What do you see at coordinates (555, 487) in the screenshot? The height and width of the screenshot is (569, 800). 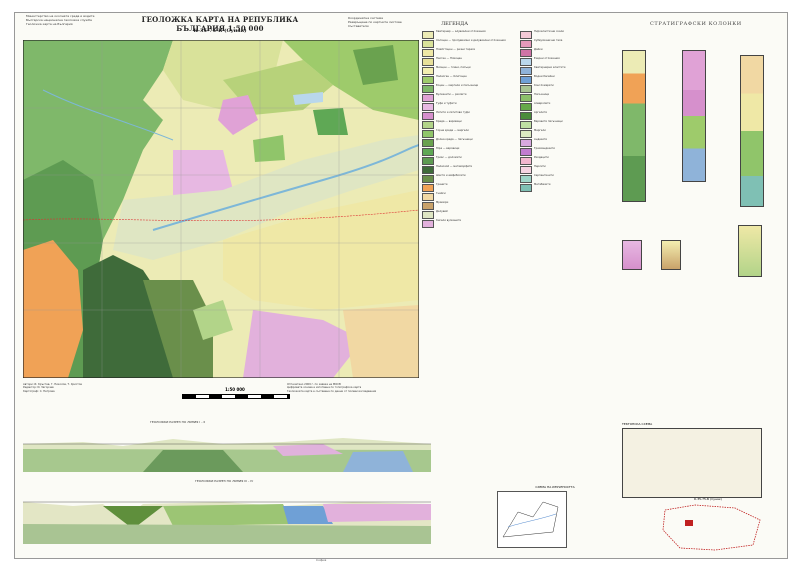 I see `index-map-title: СХЕМА НА ИЗУЧЕНОСТТА` at bounding box center [555, 487].